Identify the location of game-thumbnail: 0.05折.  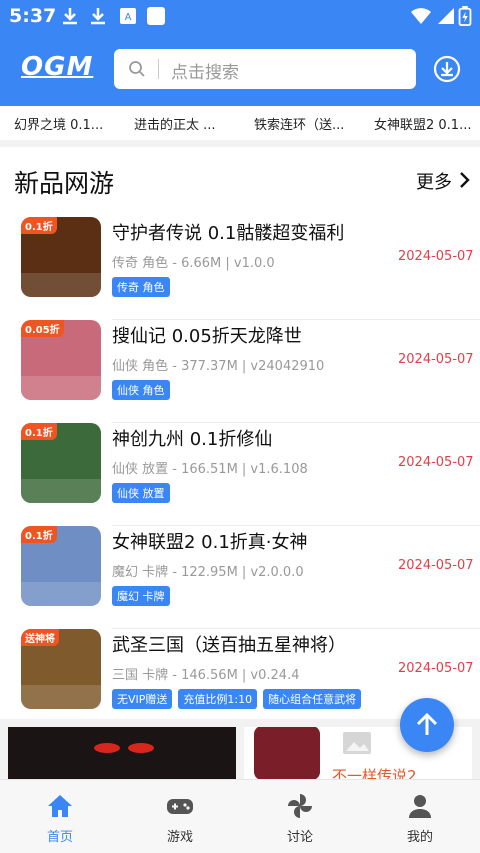
(61, 360).